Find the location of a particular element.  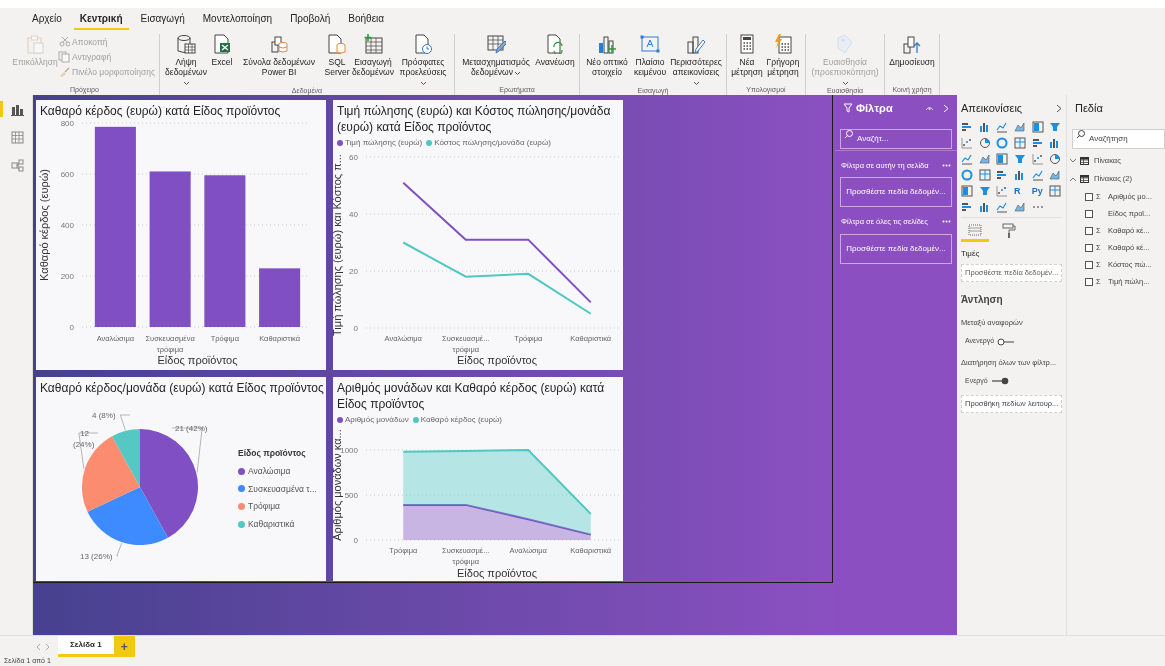

ribbon-tab: Μοντελοποίηση is located at coordinates (237, 20).